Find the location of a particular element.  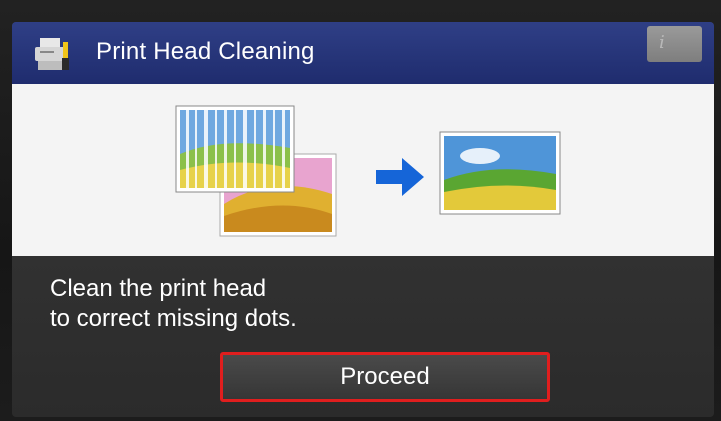

info-button: i is located at coordinates (674, 44).